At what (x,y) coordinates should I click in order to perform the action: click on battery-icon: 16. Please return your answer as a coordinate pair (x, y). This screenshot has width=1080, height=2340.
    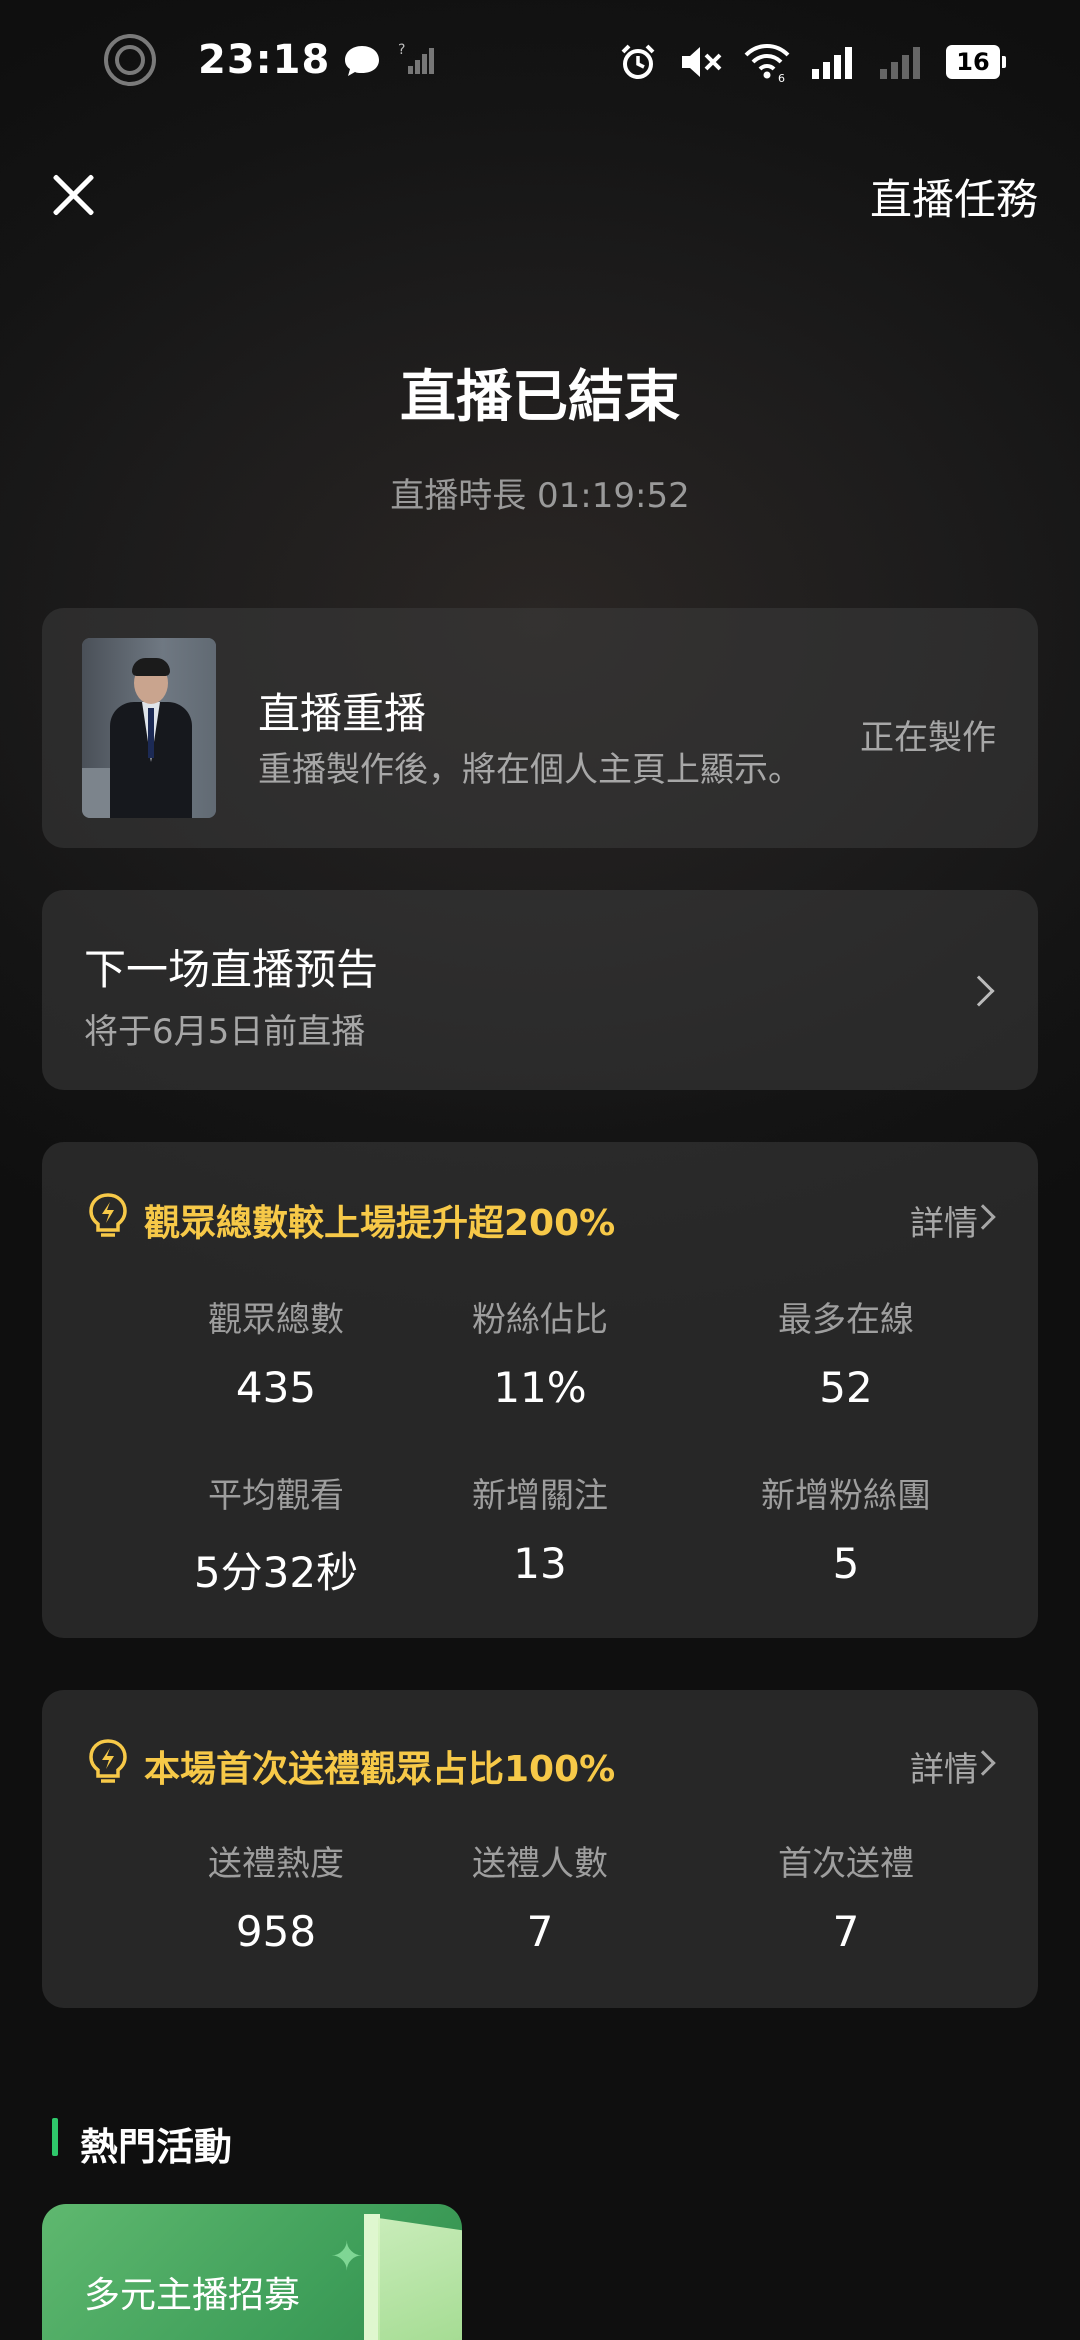
    Looking at the image, I should click on (976, 62).